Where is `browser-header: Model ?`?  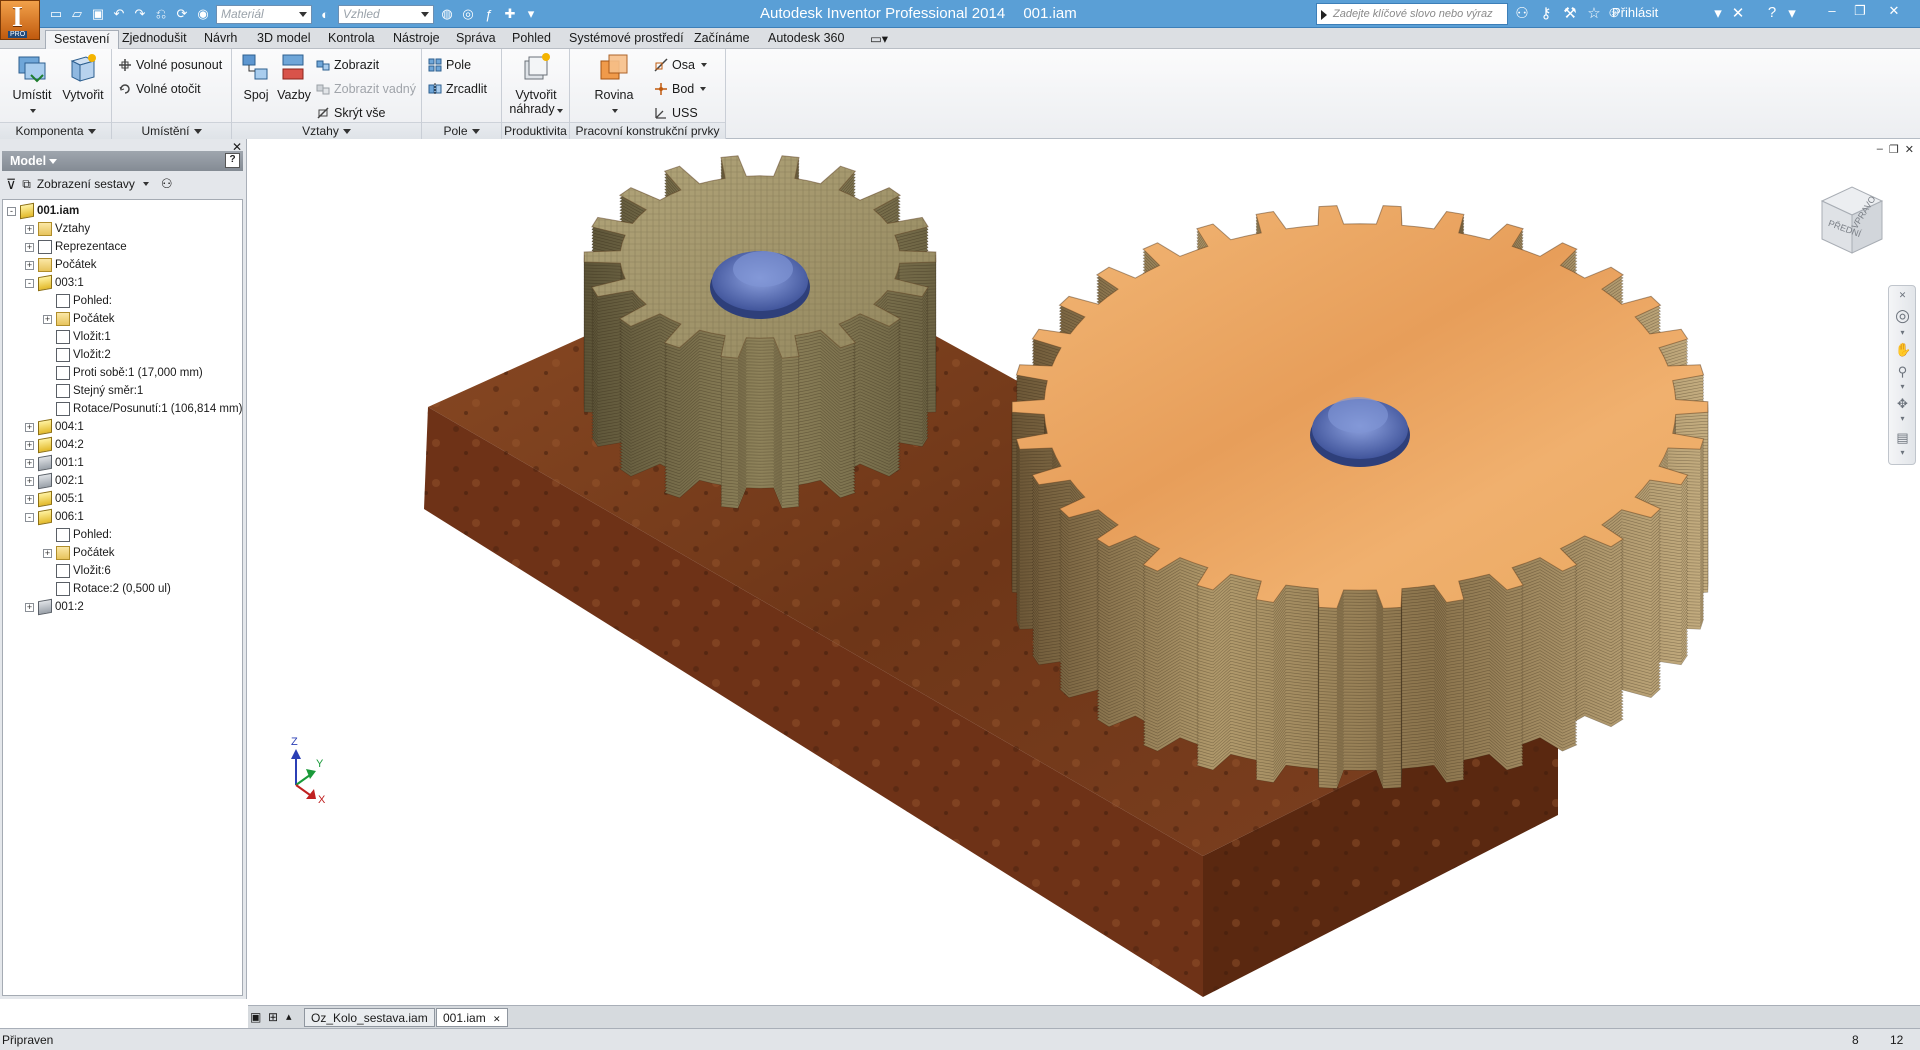 browser-header: Model ? is located at coordinates (122, 161).